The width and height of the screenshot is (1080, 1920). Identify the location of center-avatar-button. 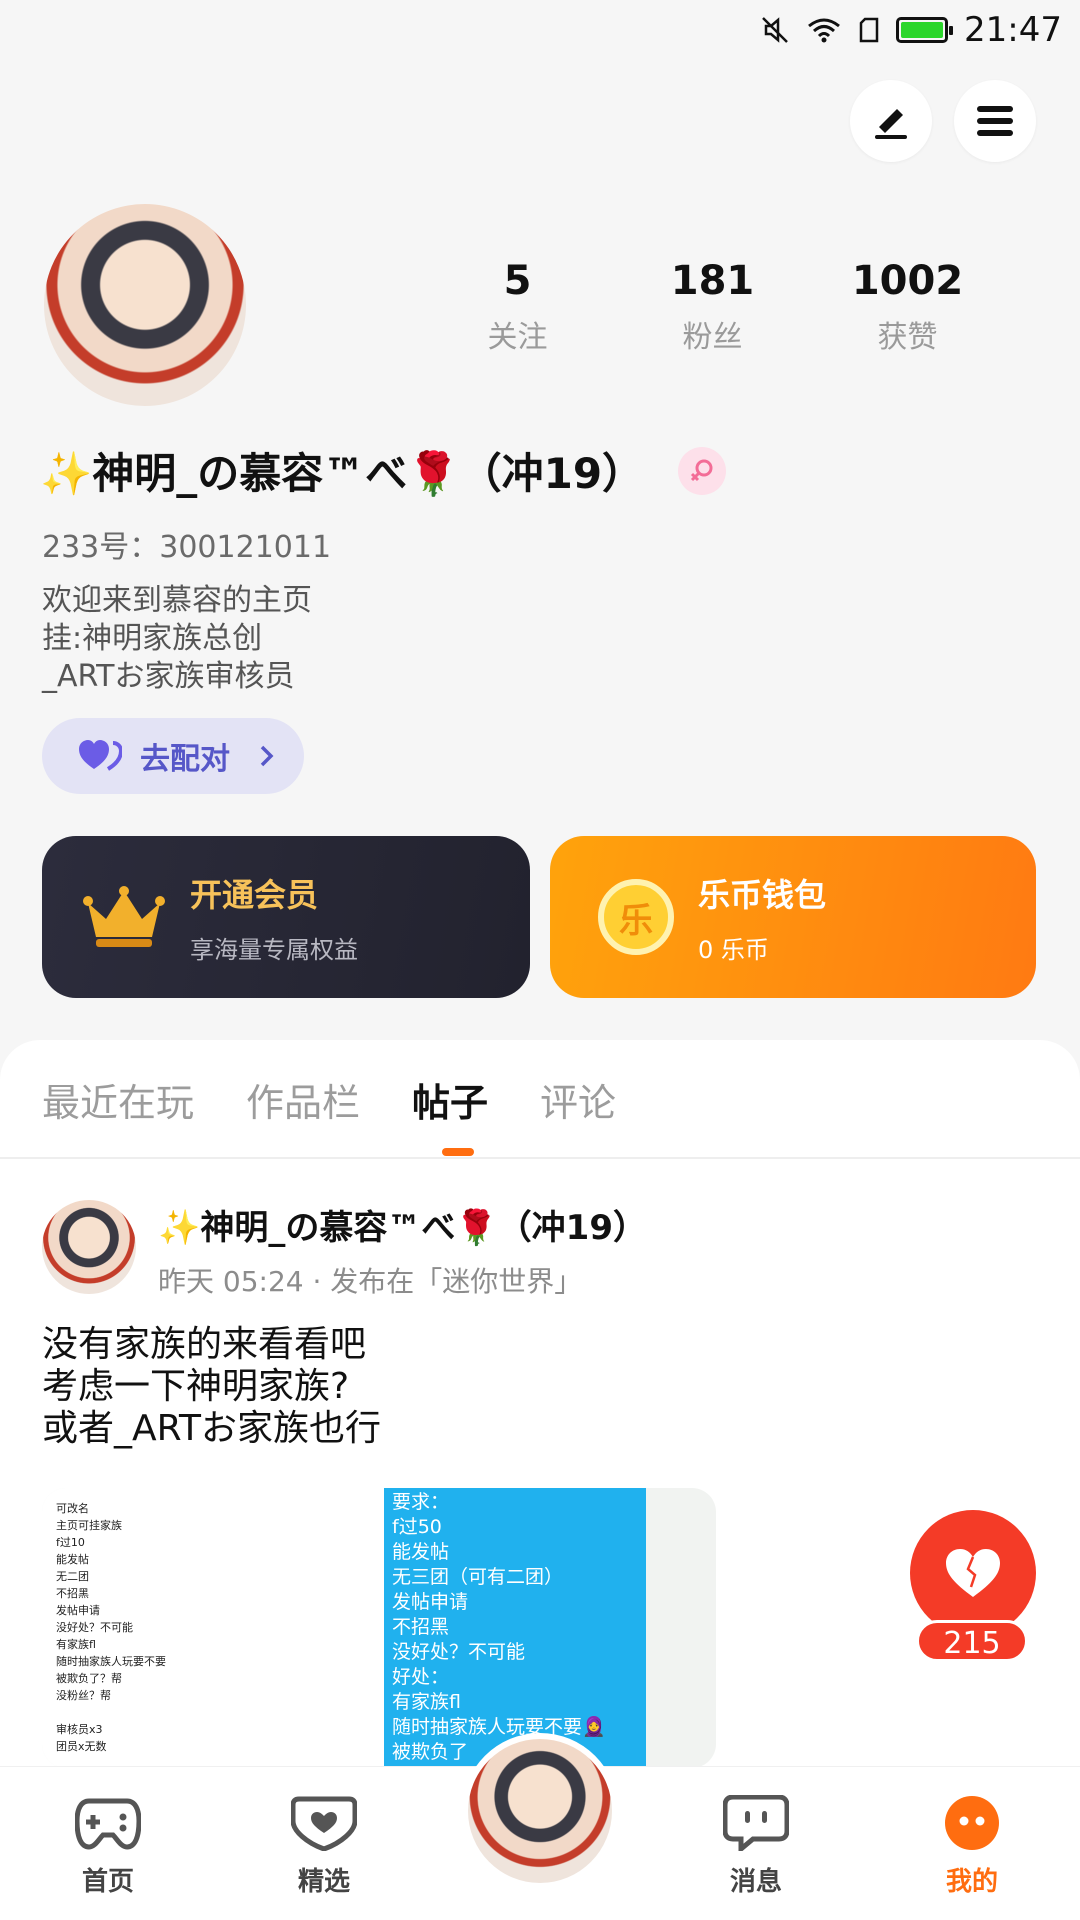
(540, 1811).